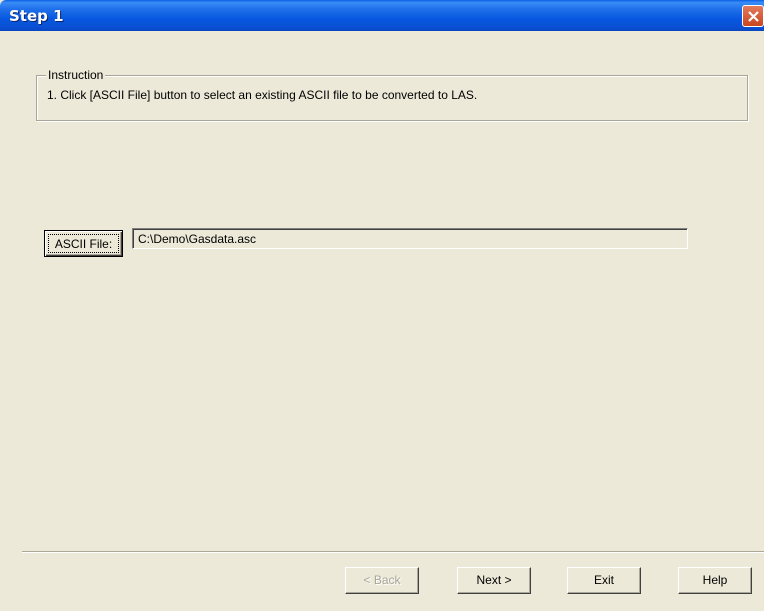 Image resolution: width=764 pixels, height=611 pixels. I want to click on footer-separator, so click(393, 552).